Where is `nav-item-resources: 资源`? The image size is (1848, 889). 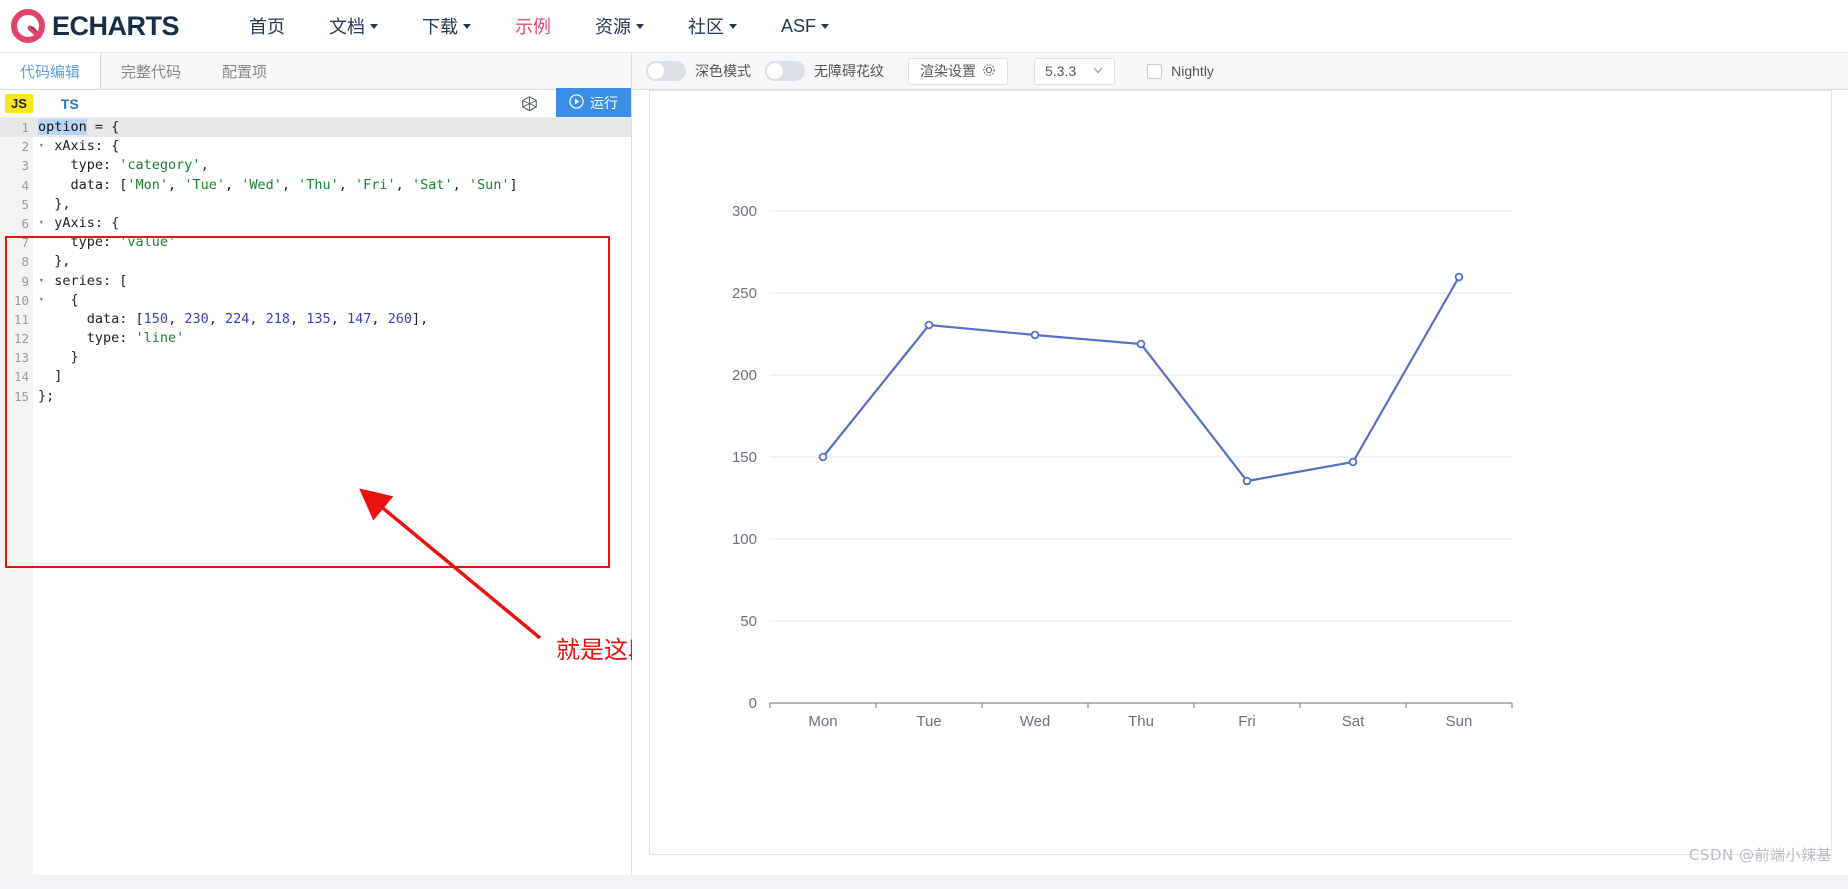
nav-item-resources: 资源 is located at coordinates (619, 26).